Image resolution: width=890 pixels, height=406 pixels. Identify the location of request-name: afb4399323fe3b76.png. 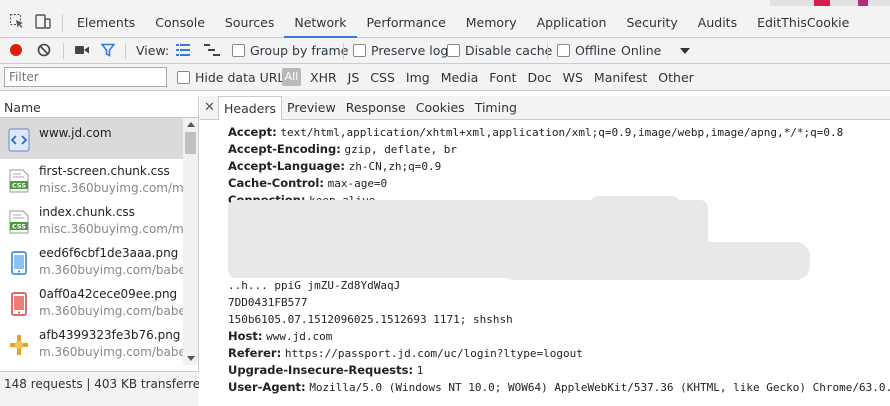
(110, 335).